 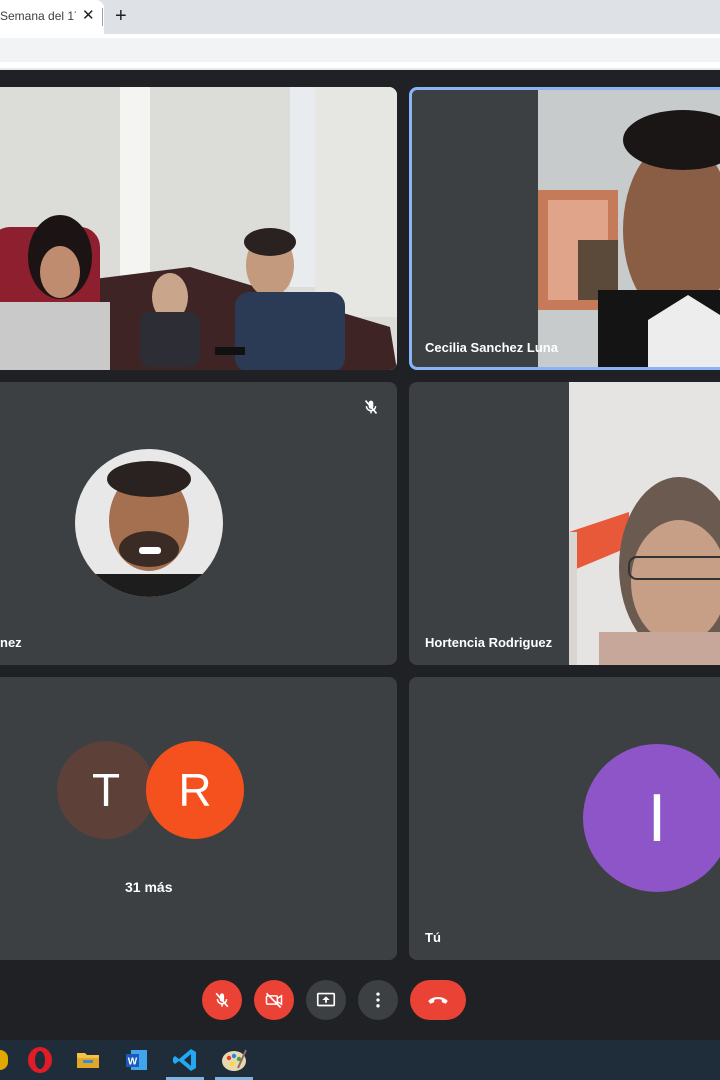 I want to click on address-field, so click(x=360, y=50).